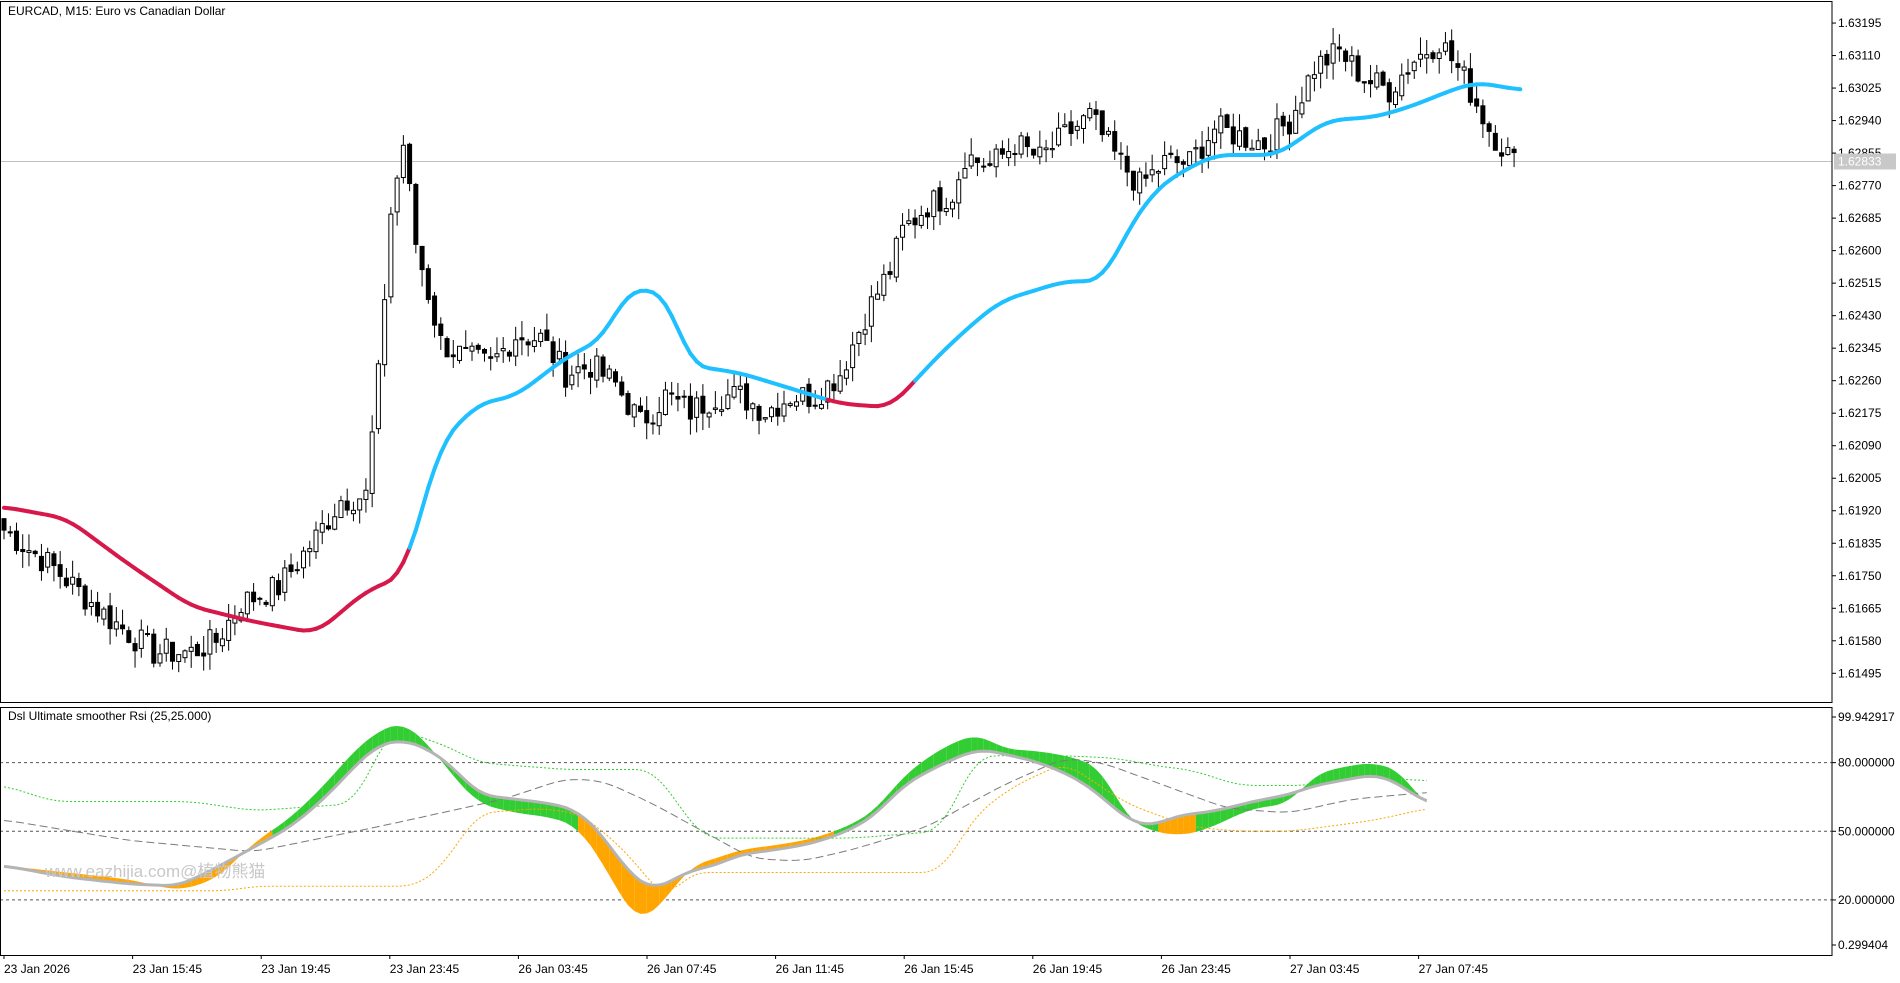 The image size is (1900, 983). I want to click on time-tick-label: 27 Jan 03:45, so click(1325, 969).